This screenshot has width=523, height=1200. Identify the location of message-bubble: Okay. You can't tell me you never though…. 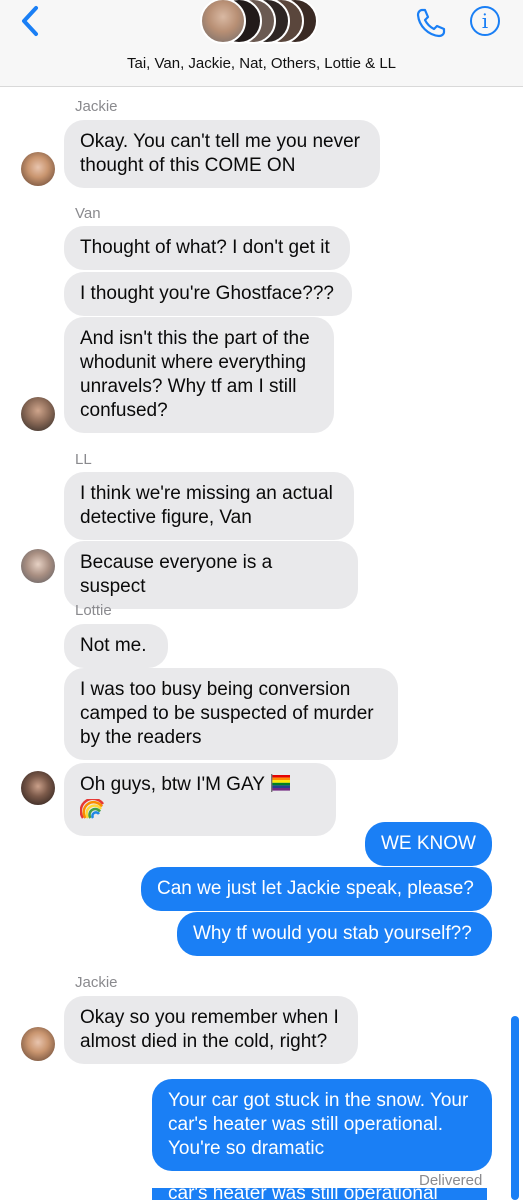
(222, 154).